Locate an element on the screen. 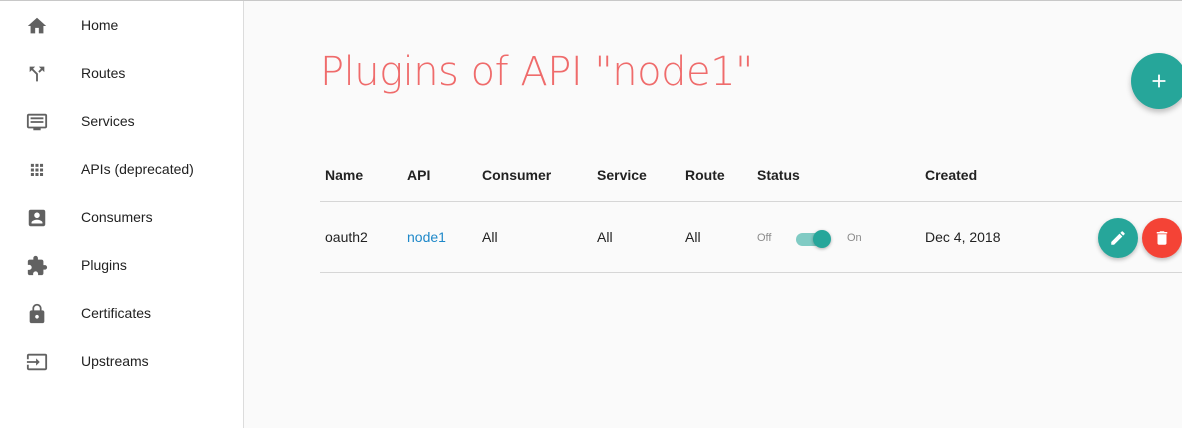  sidebar-item-label: Home is located at coordinates (100, 25).